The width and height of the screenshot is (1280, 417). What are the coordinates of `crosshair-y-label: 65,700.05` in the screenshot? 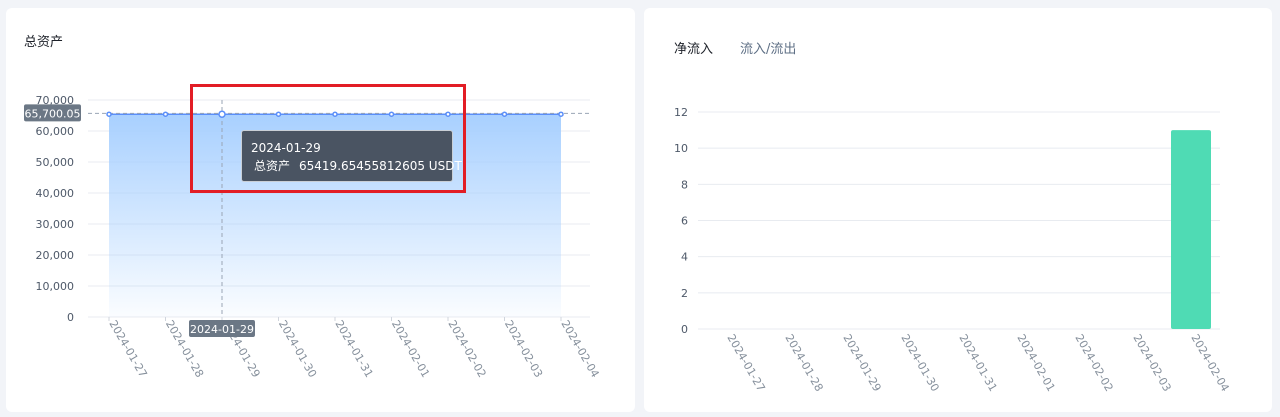 It's located at (53, 113).